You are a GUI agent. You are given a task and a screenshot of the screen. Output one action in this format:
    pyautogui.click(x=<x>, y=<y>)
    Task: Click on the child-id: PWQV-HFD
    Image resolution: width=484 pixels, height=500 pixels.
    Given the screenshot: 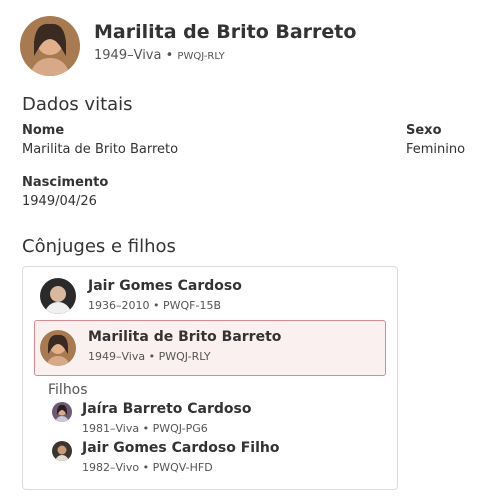 What is the action you would take?
    pyautogui.click(x=182, y=467)
    